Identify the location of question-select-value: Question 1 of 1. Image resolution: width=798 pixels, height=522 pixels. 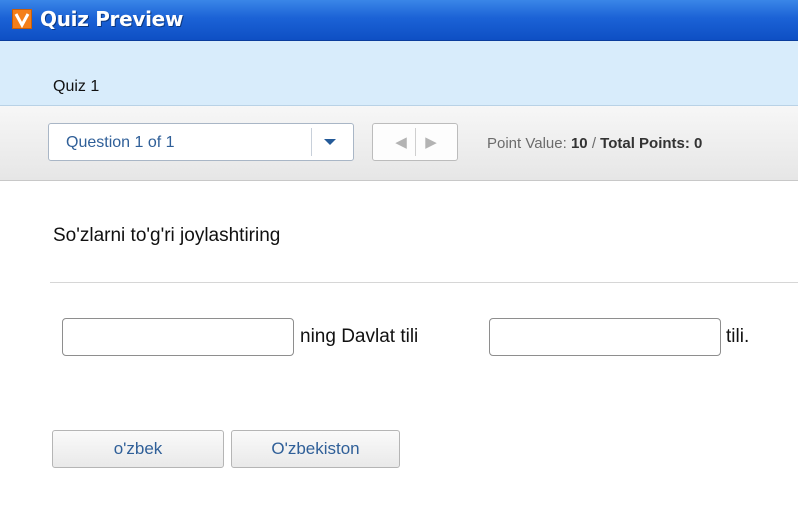
(120, 142).